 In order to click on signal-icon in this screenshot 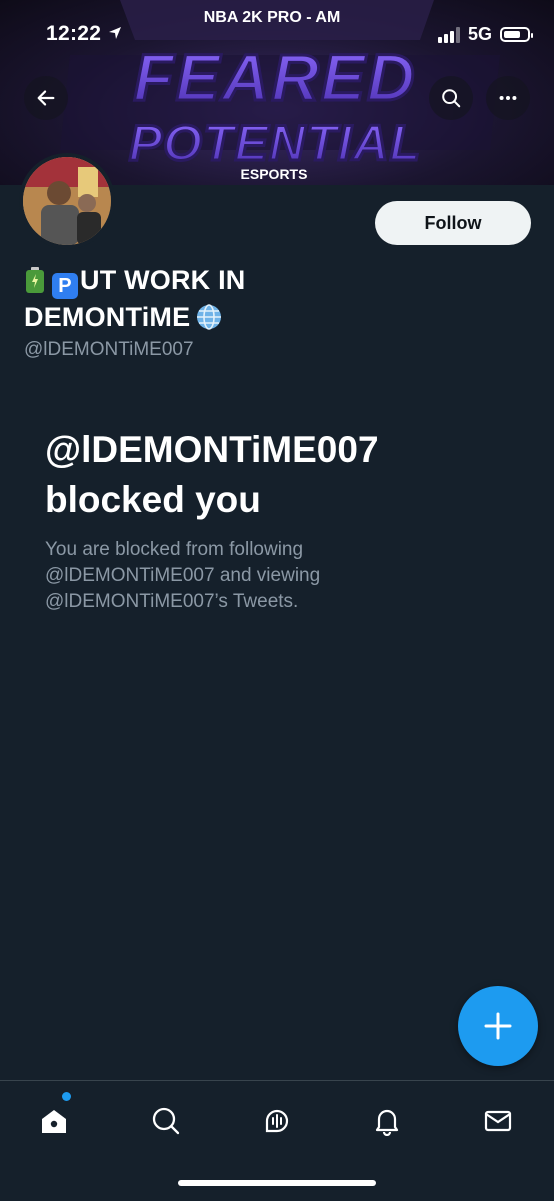, I will do `click(448, 34)`.